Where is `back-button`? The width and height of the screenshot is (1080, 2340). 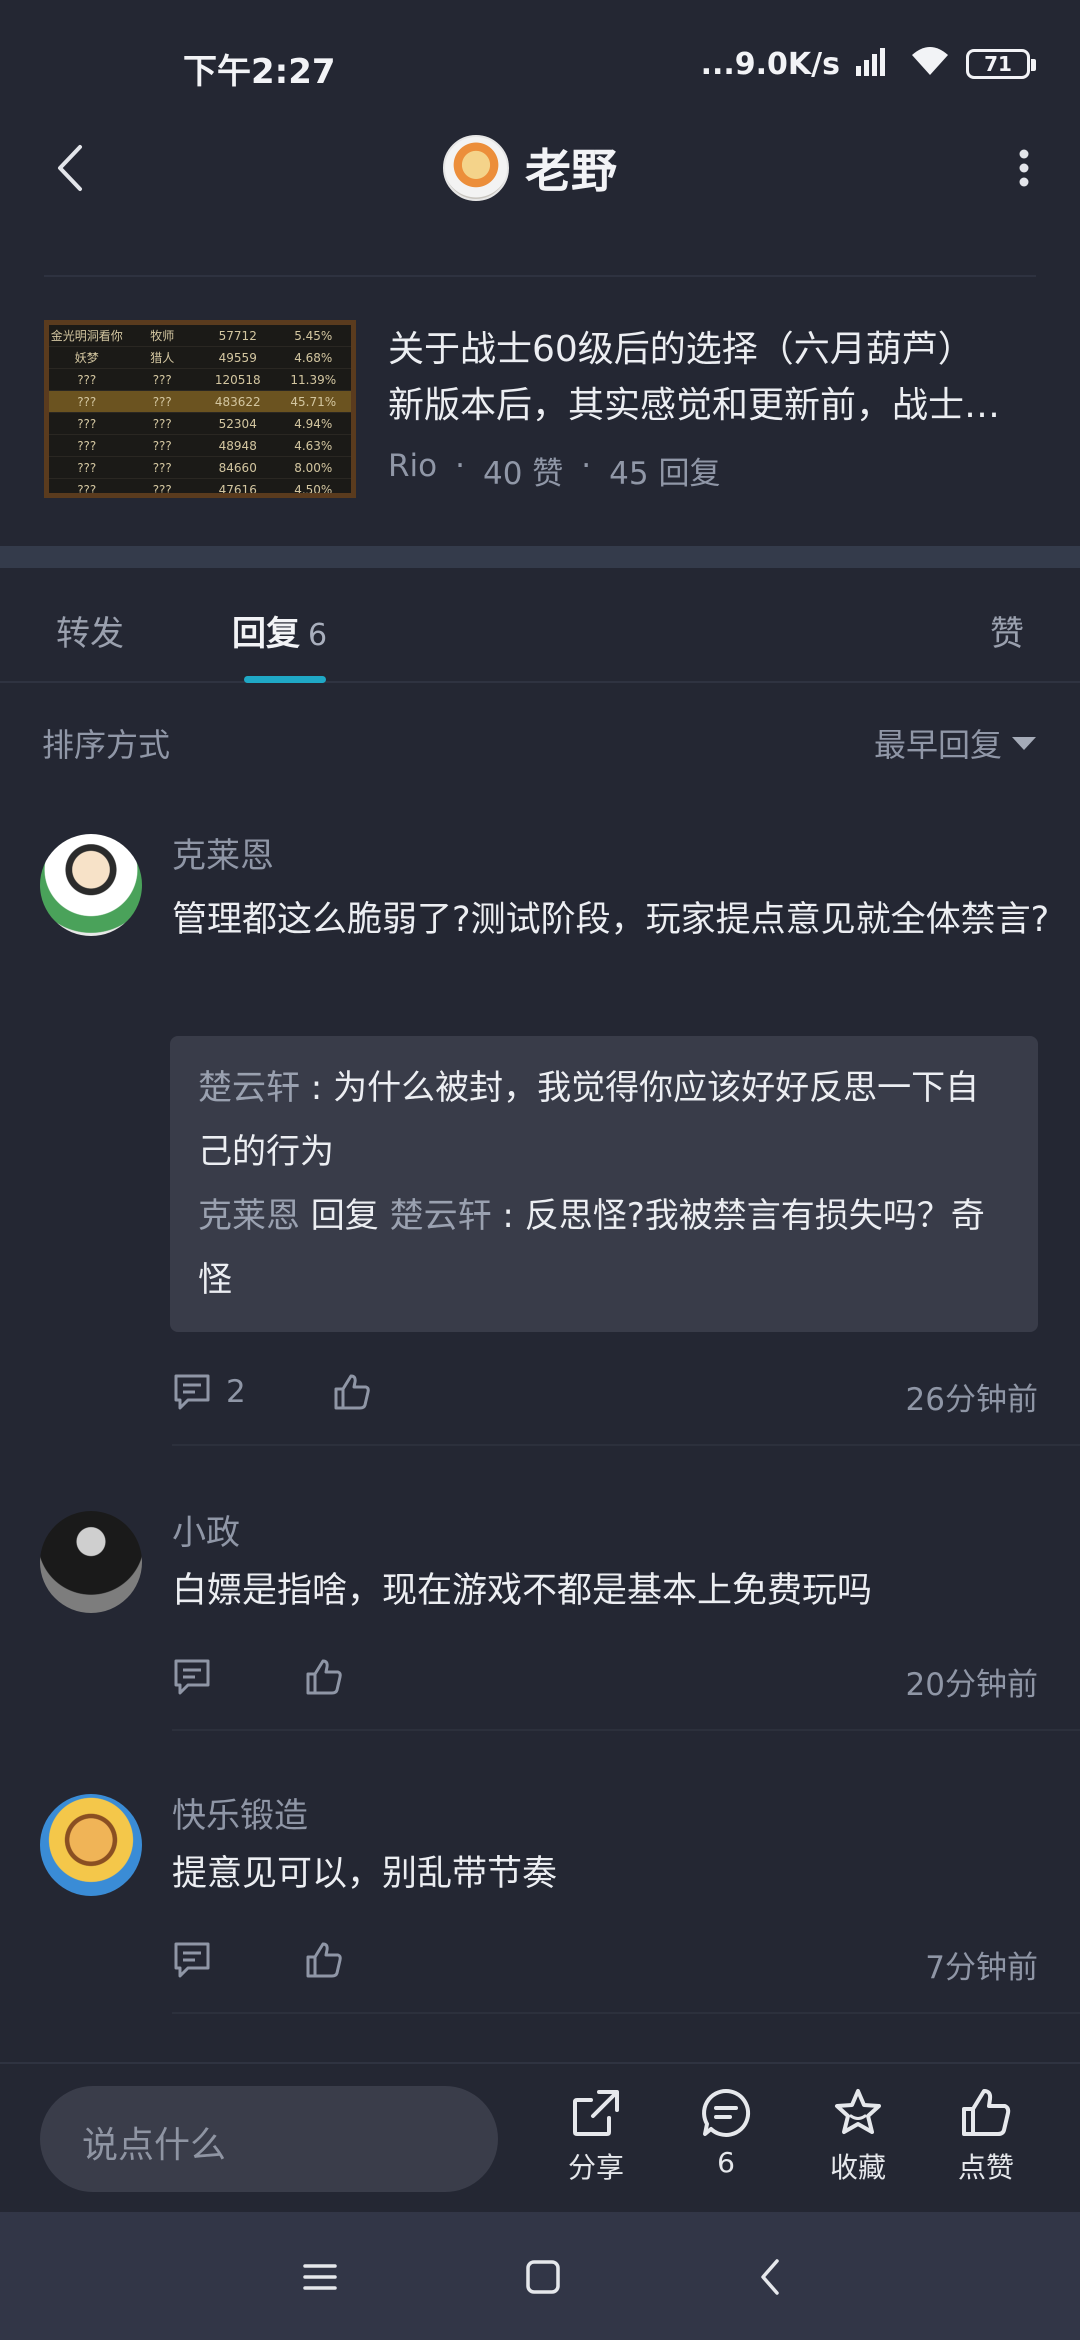
back-button is located at coordinates (70, 168).